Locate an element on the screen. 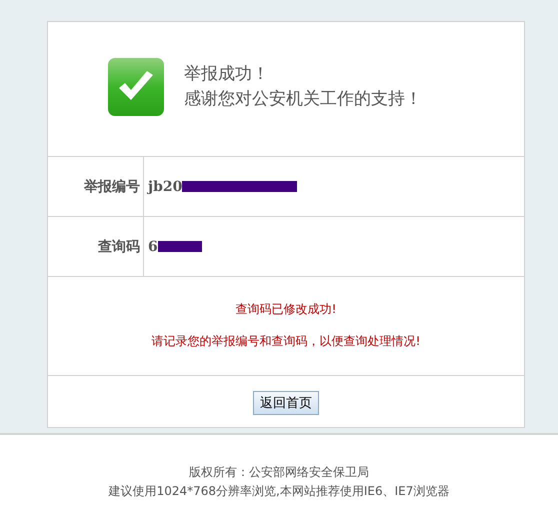 This screenshot has width=558, height=510. field-value: 6 is located at coordinates (153, 246).